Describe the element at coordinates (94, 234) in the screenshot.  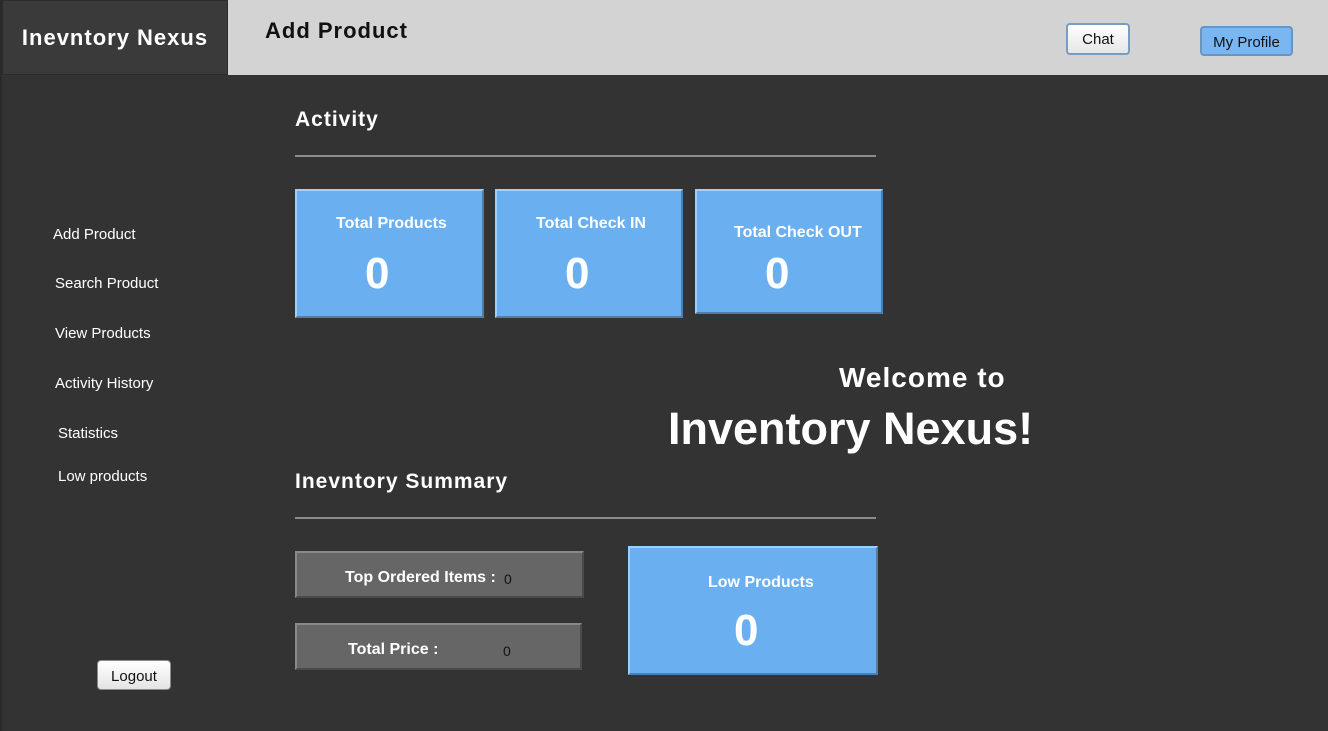
I see `sidebar-item-add-product: Add Product` at that location.